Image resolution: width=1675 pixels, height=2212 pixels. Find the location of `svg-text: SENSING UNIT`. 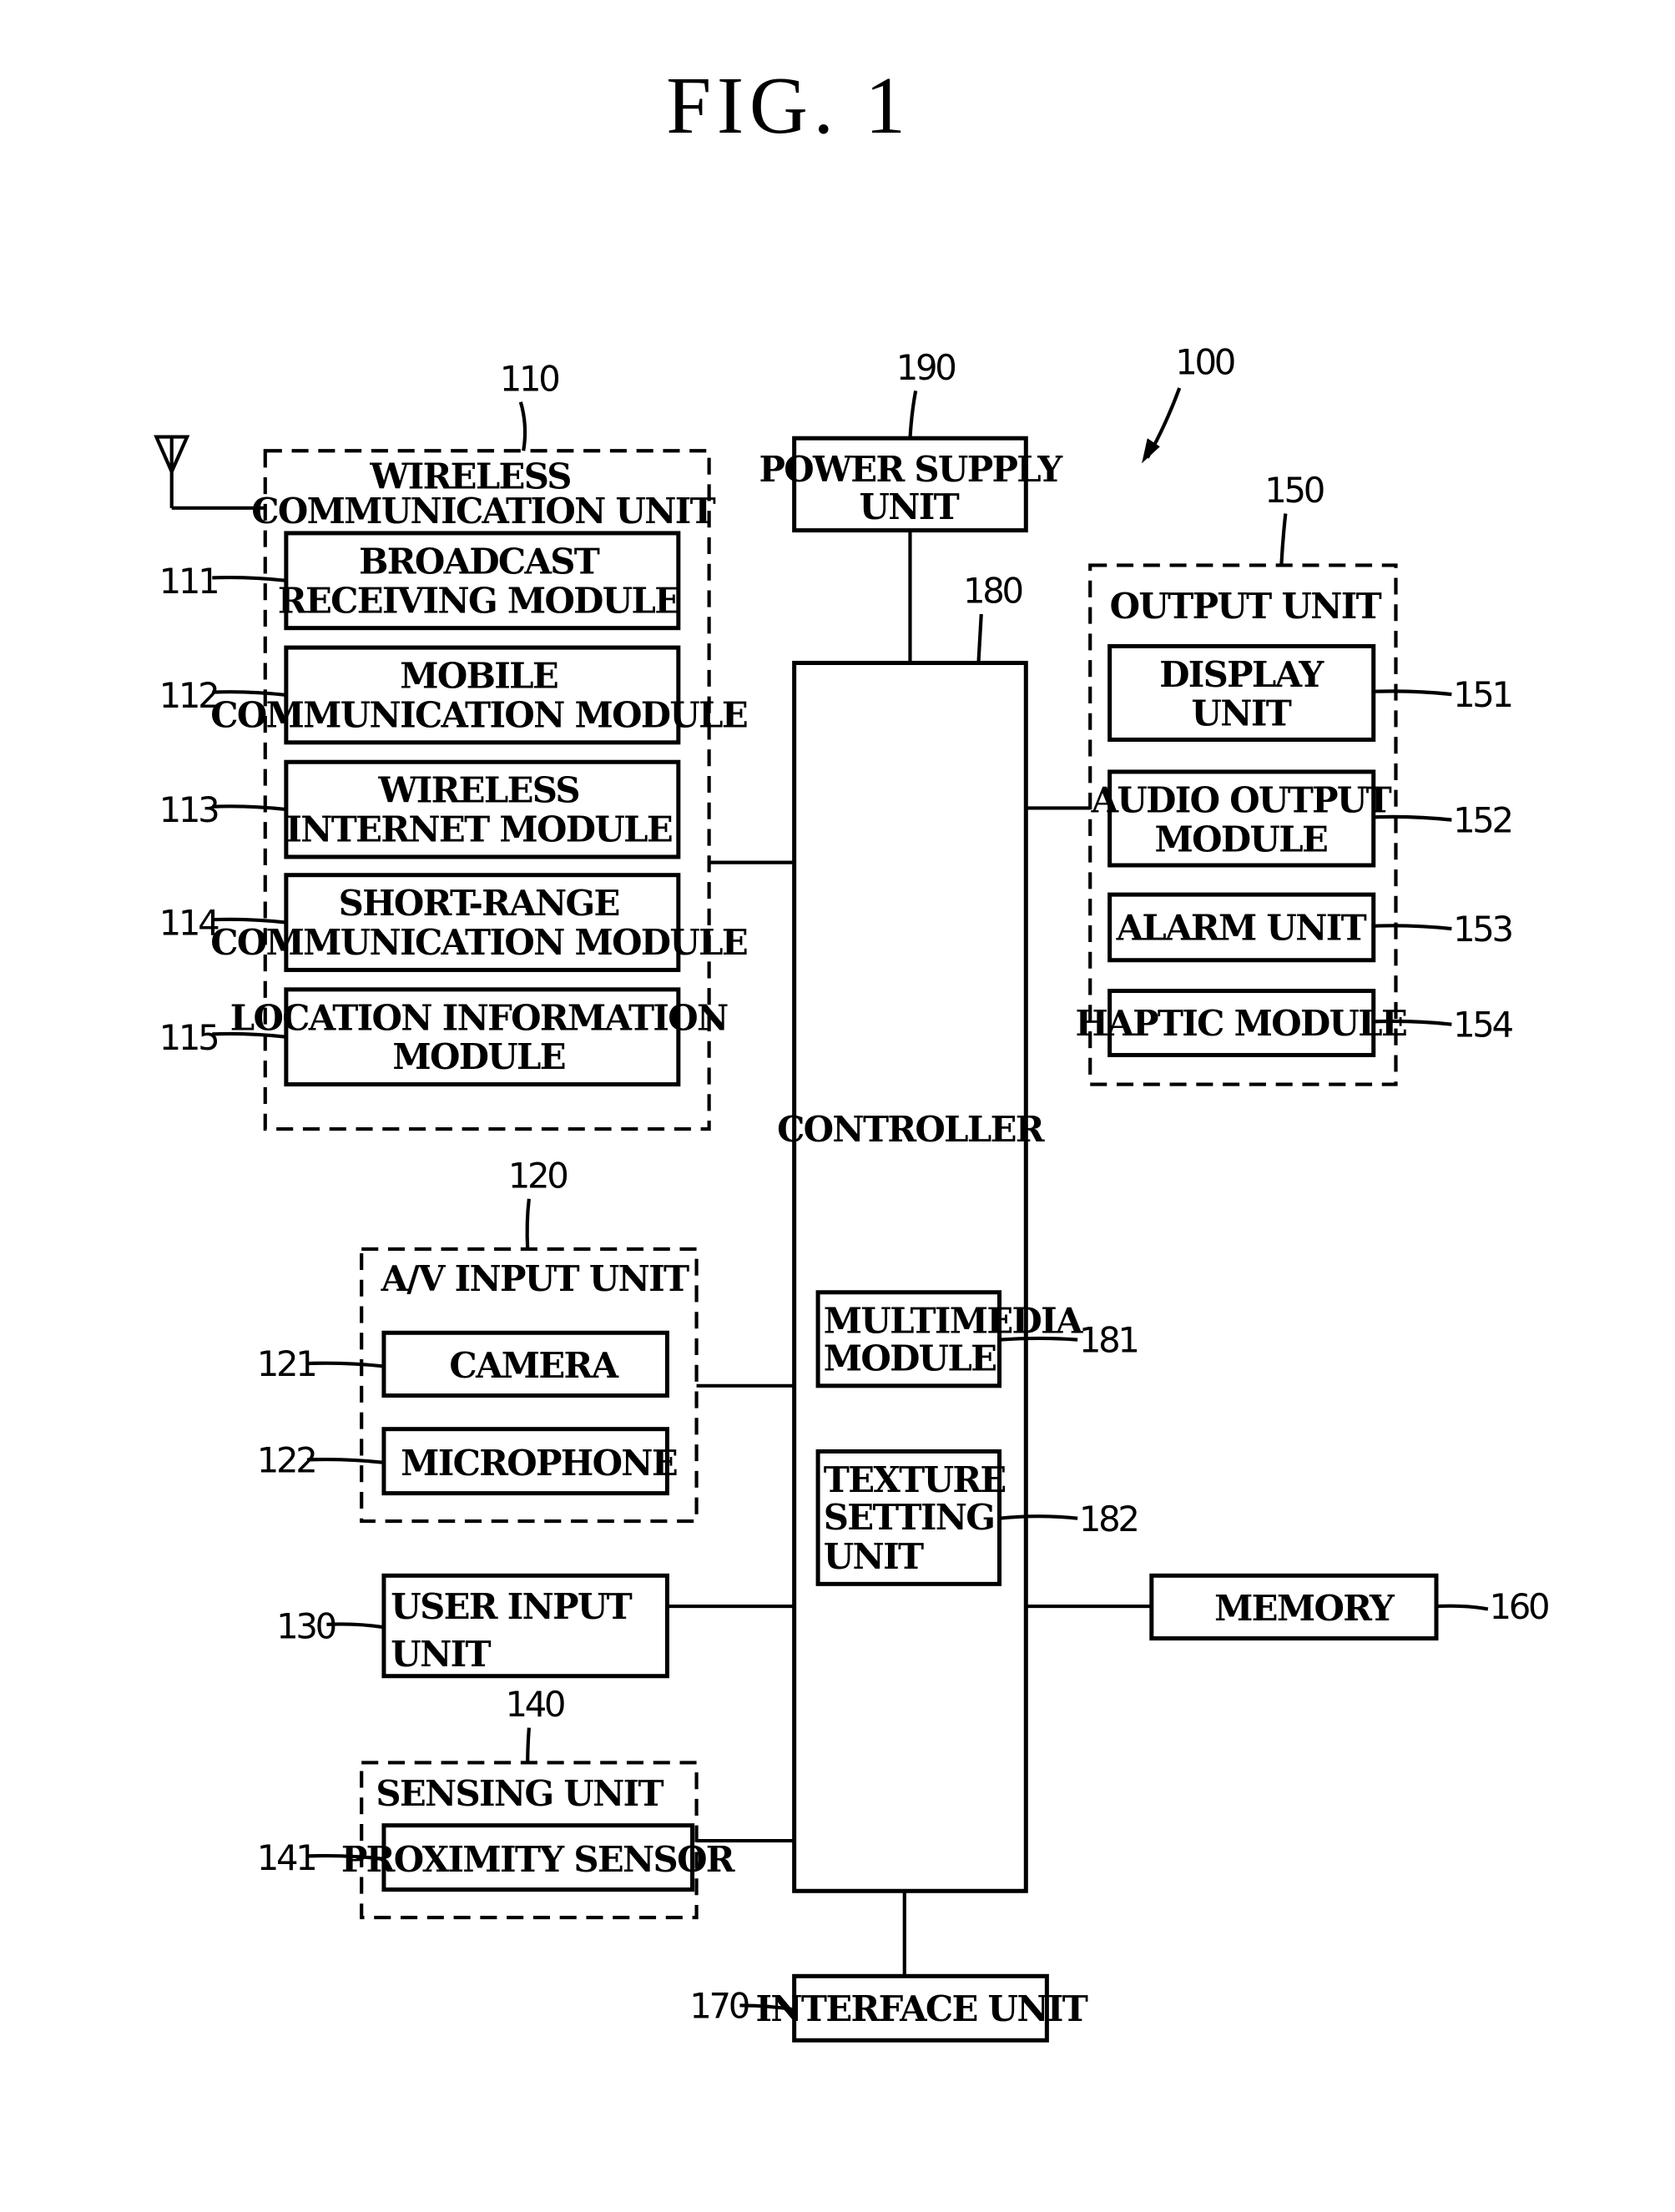

svg-text: SENSING UNIT is located at coordinates (519, 1793).